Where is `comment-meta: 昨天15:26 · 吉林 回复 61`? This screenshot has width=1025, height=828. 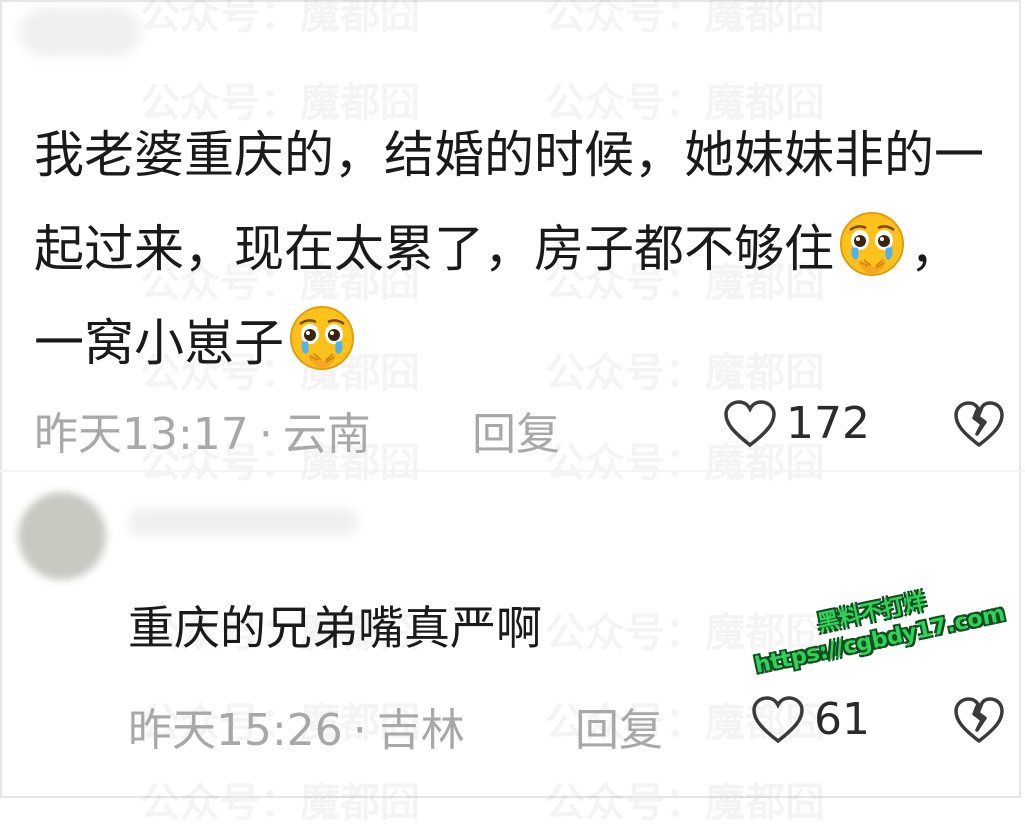
comment-meta: 昨天15:26 · 吉林 回复 61 is located at coordinates (512, 725).